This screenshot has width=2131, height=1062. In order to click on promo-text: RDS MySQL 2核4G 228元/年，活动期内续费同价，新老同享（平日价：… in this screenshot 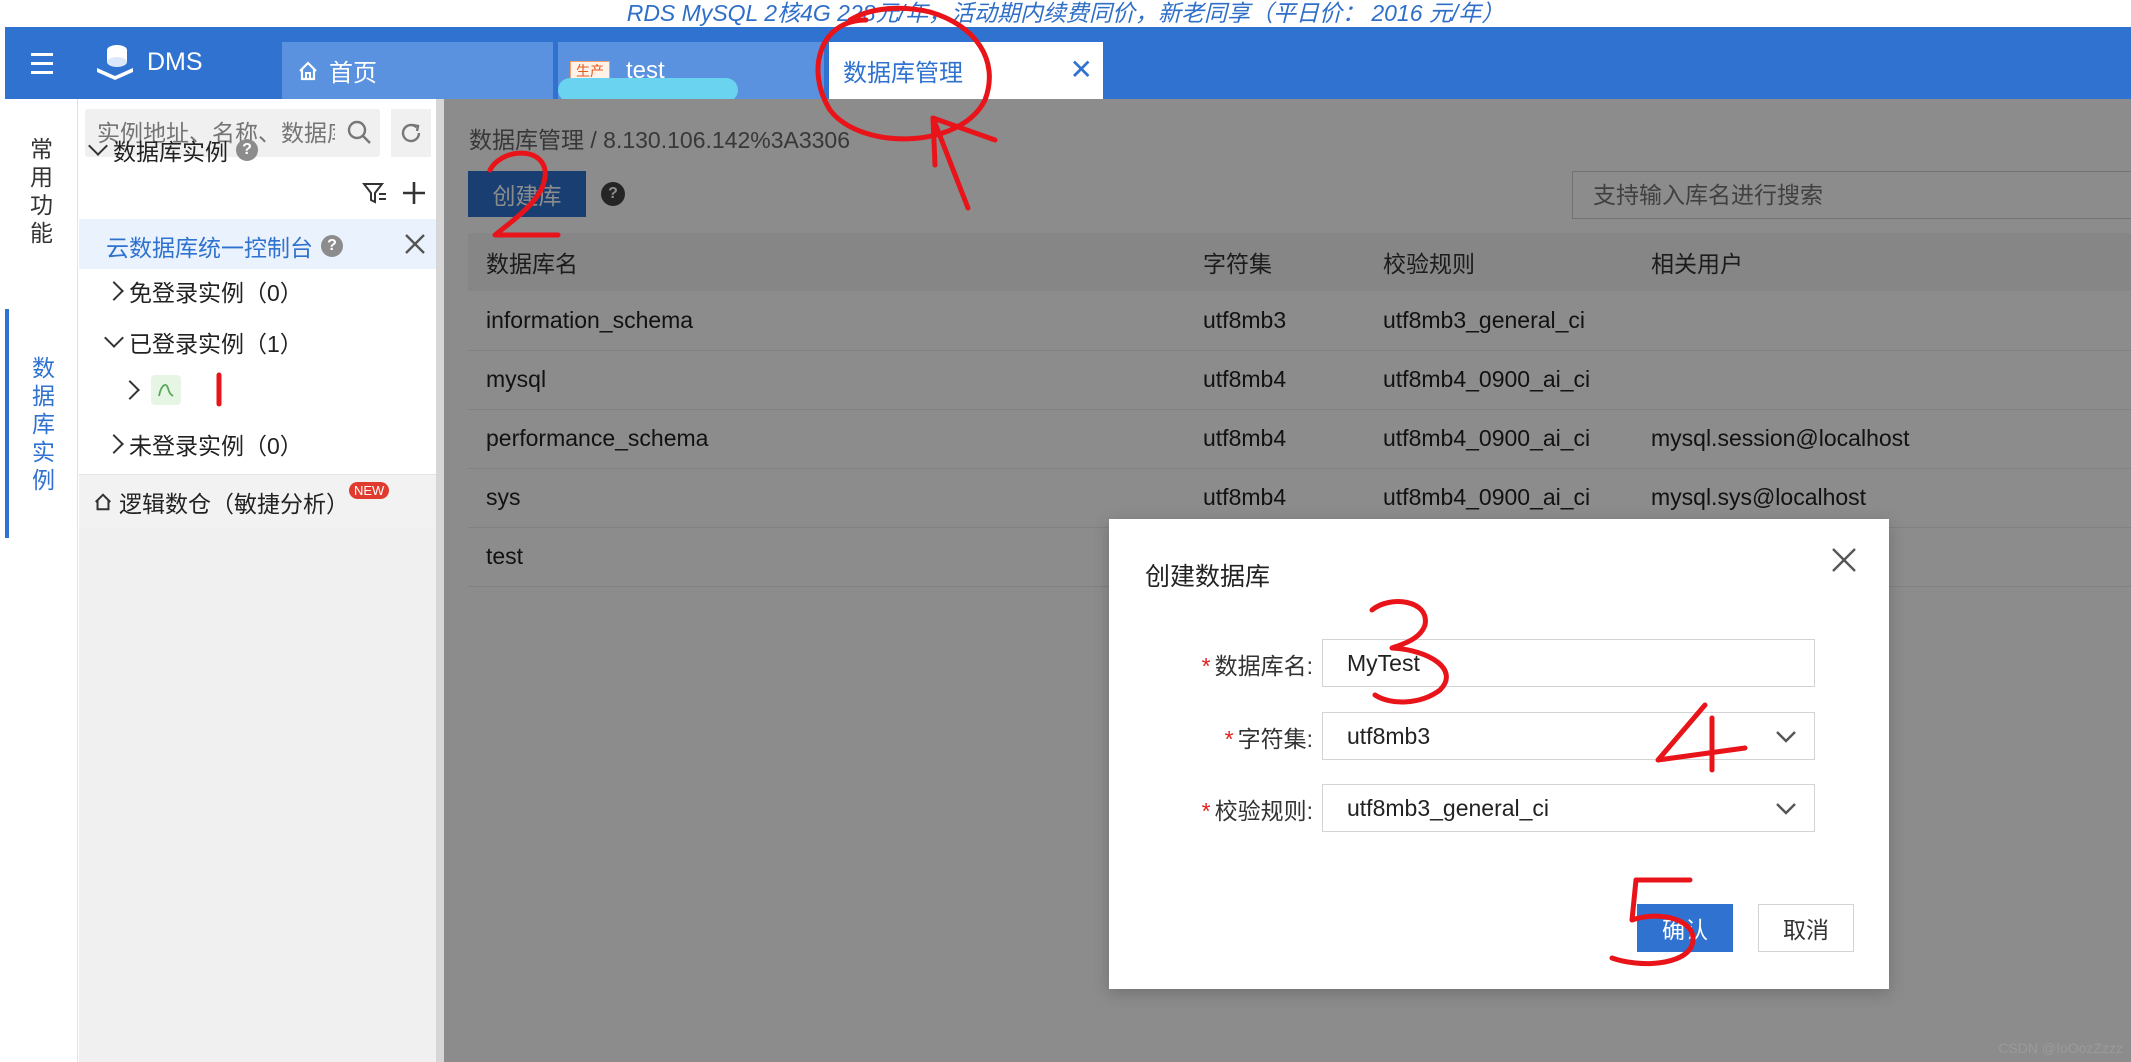, I will do `click(1066, 13)`.